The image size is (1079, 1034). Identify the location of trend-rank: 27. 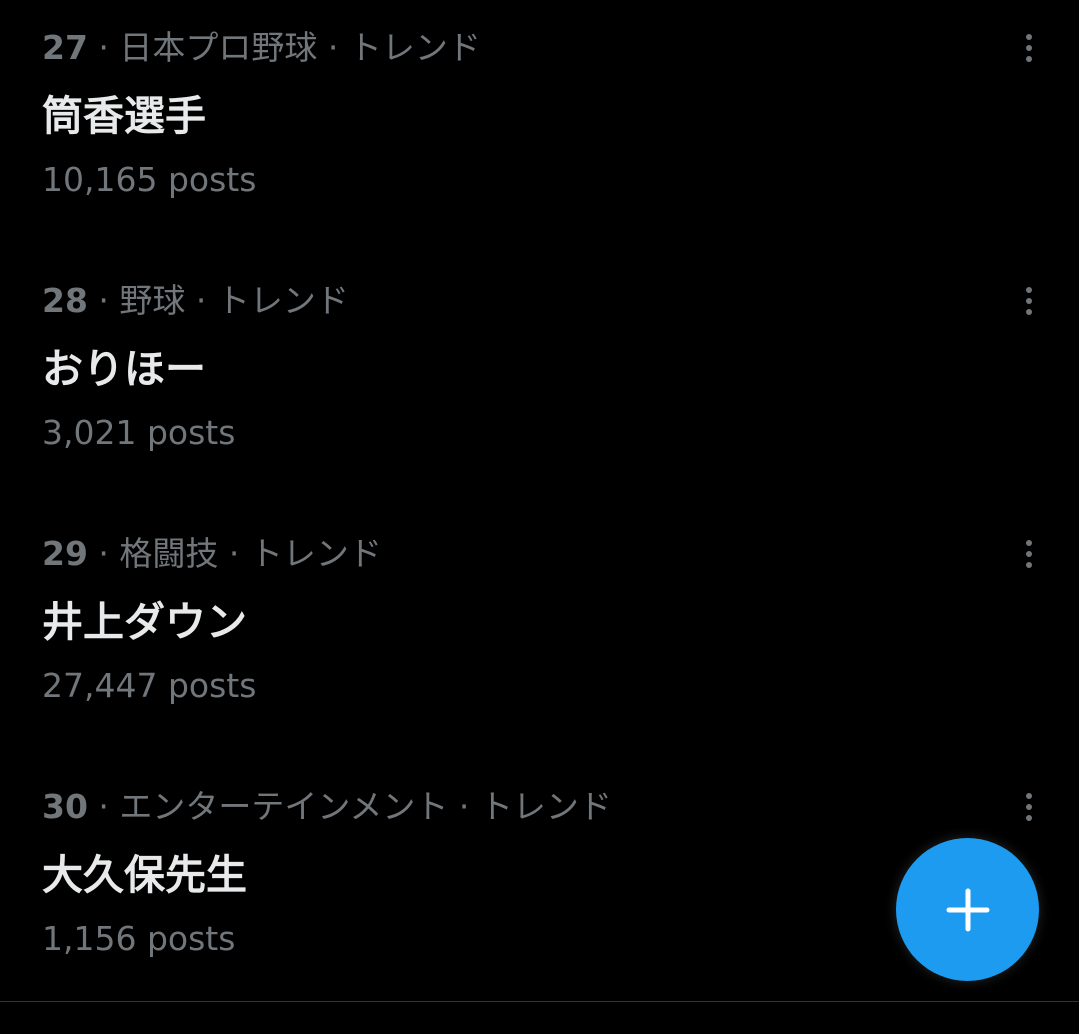
(65, 47).